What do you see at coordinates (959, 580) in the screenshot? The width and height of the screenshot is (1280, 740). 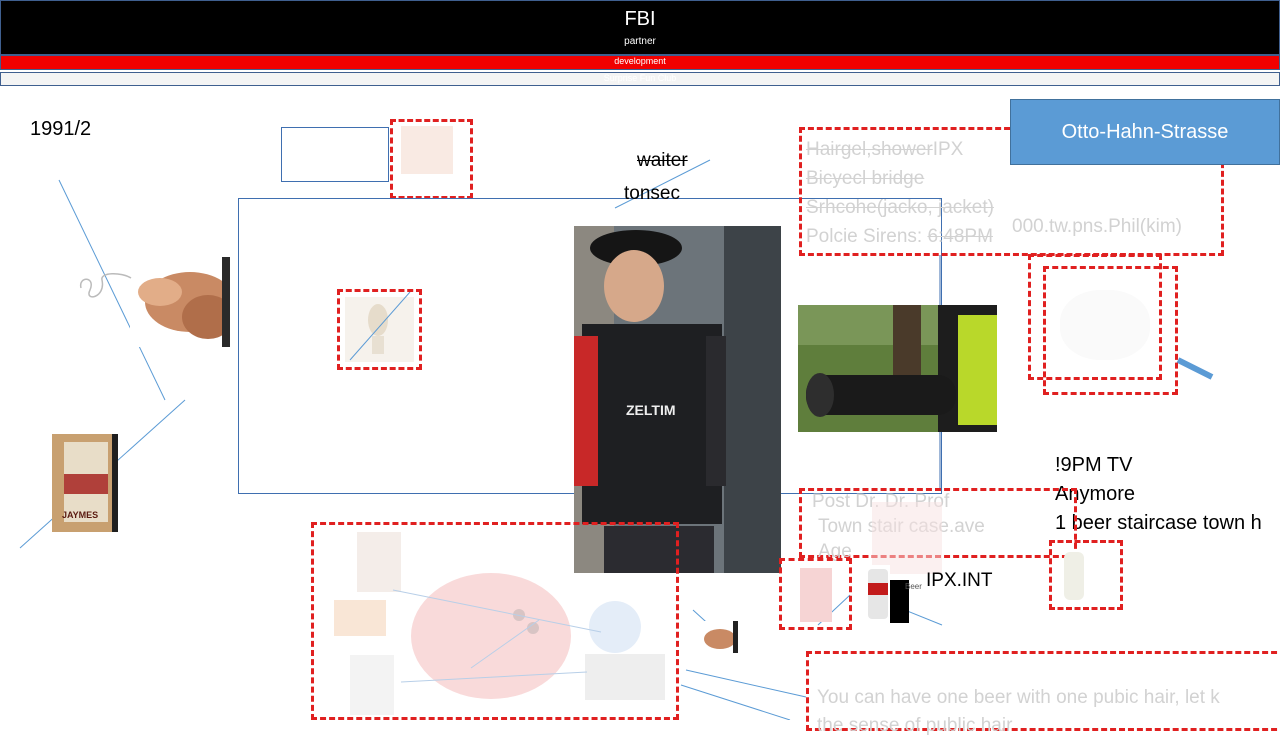 I see `ipx-label: IPX.INT` at bounding box center [959, 580].